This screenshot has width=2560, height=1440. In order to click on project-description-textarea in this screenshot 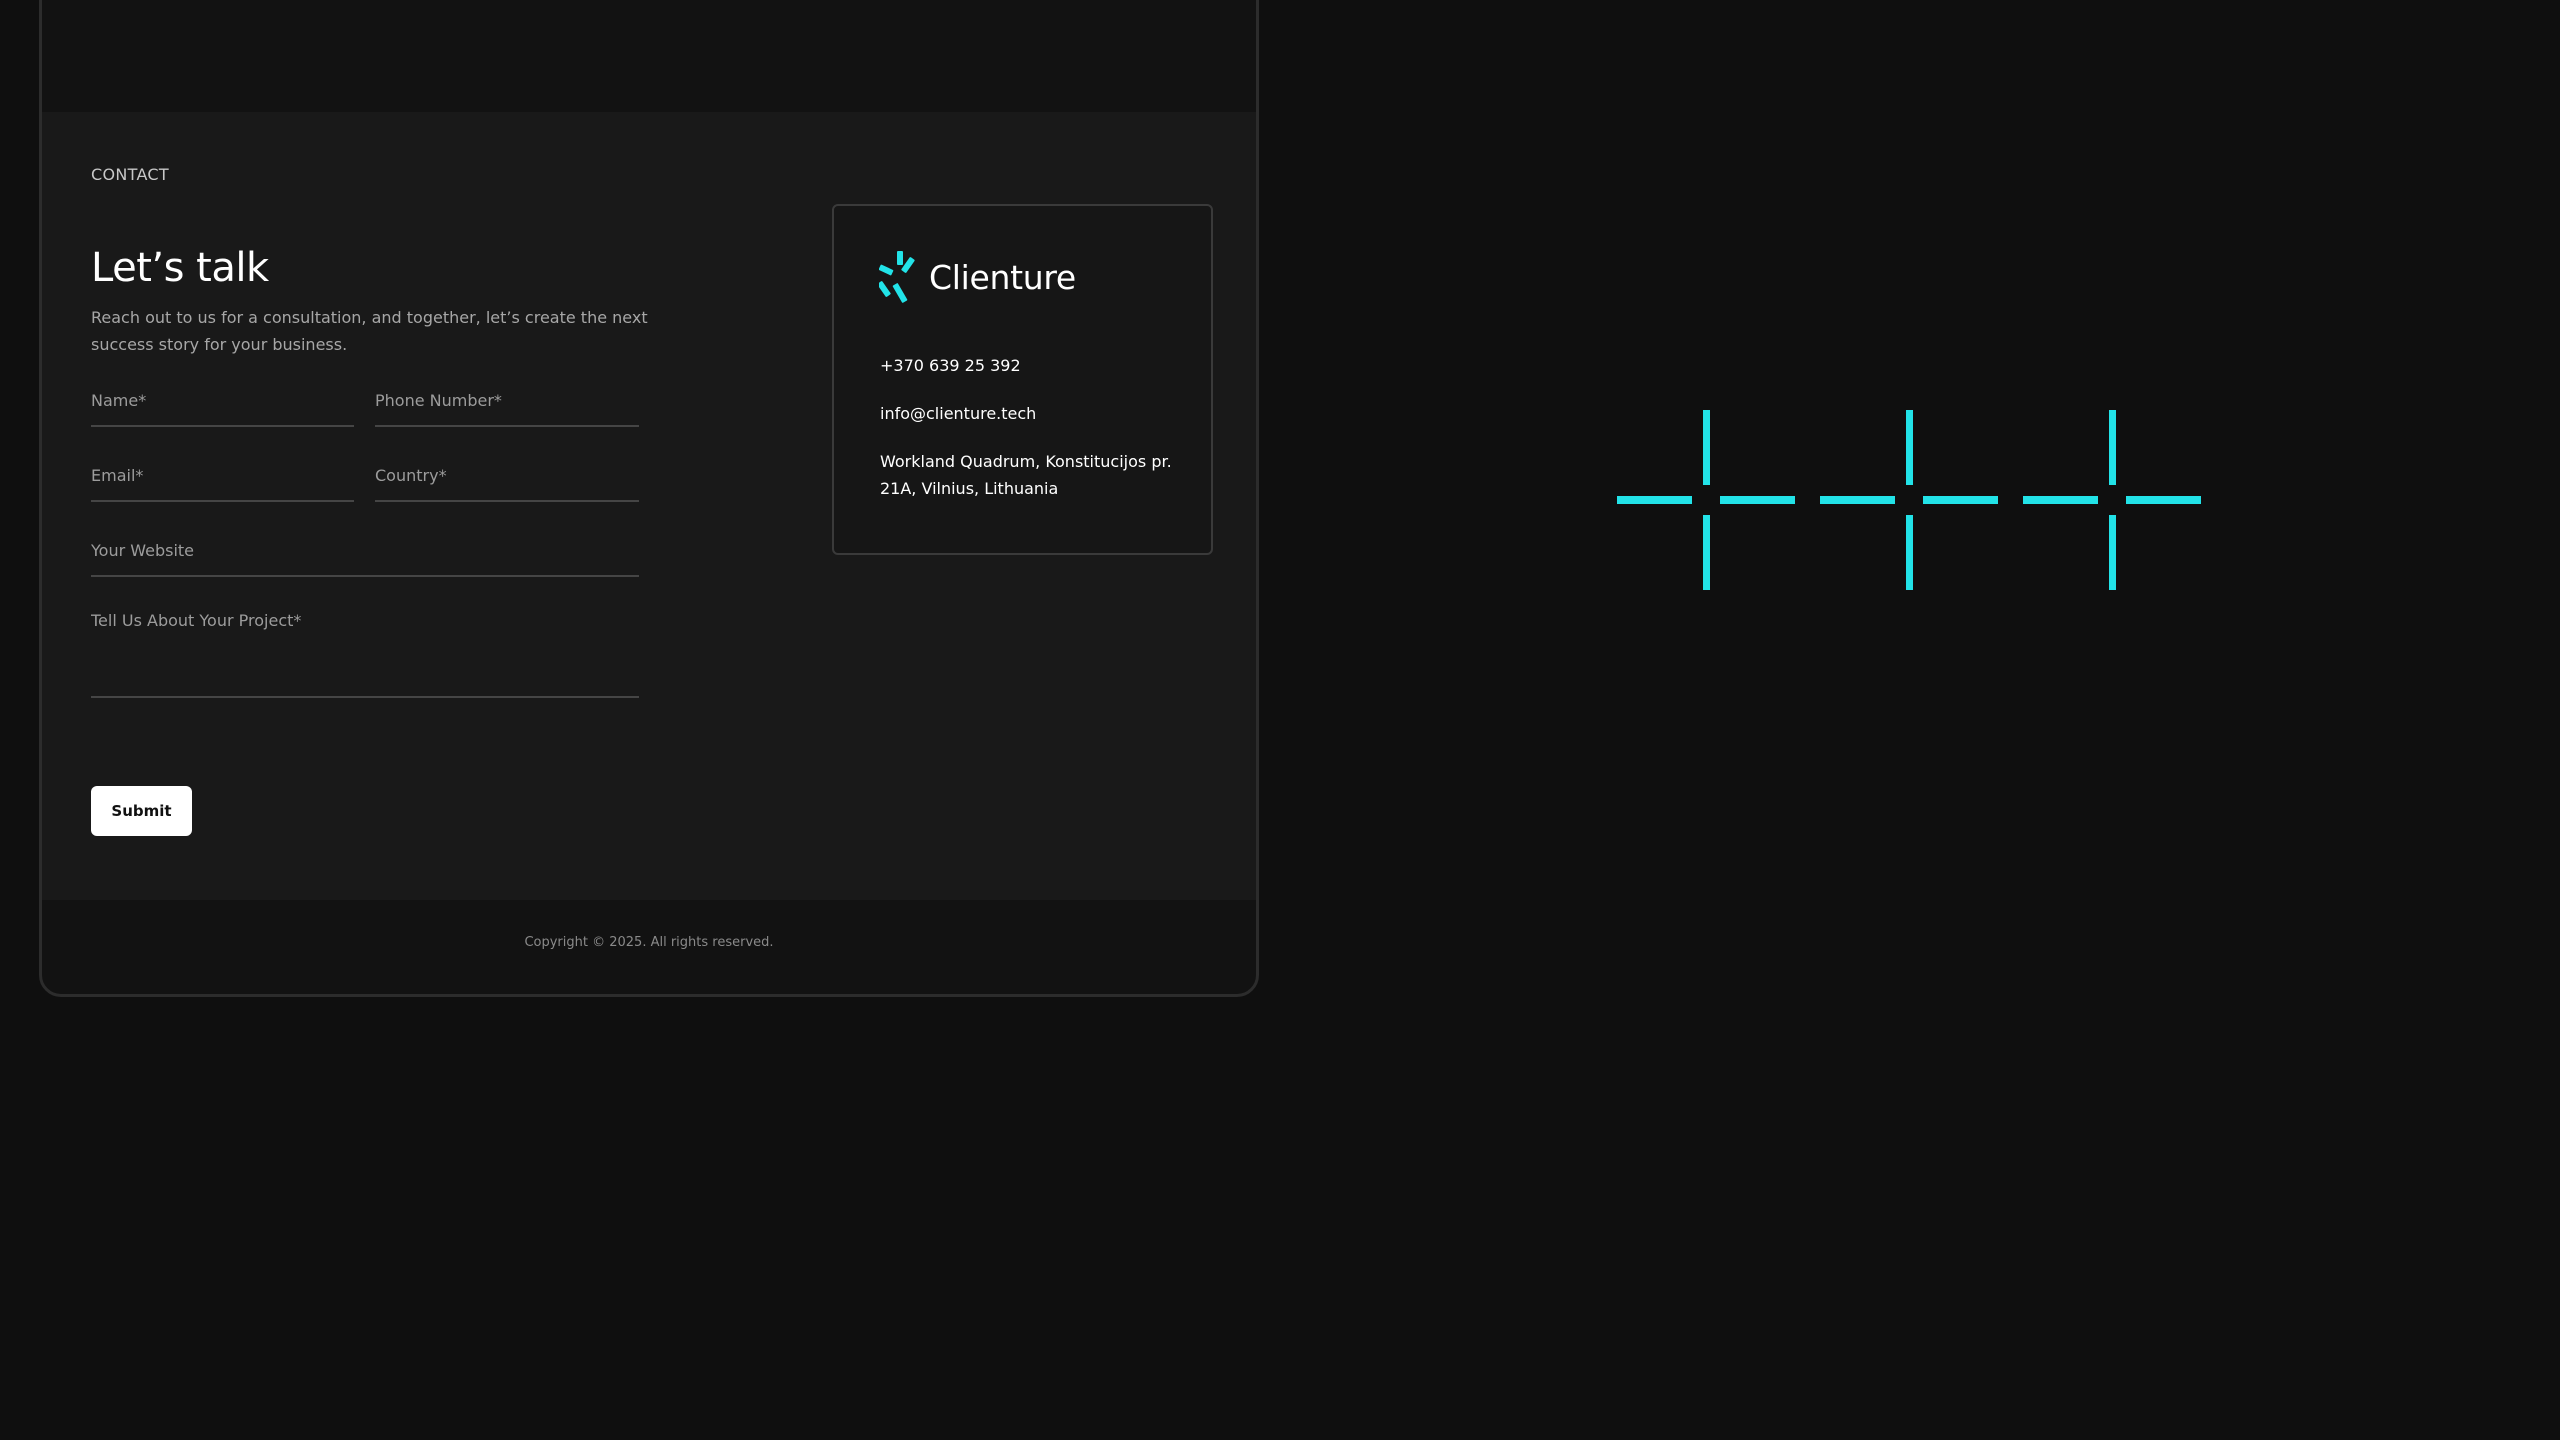, I will do `click(365, 654)`.